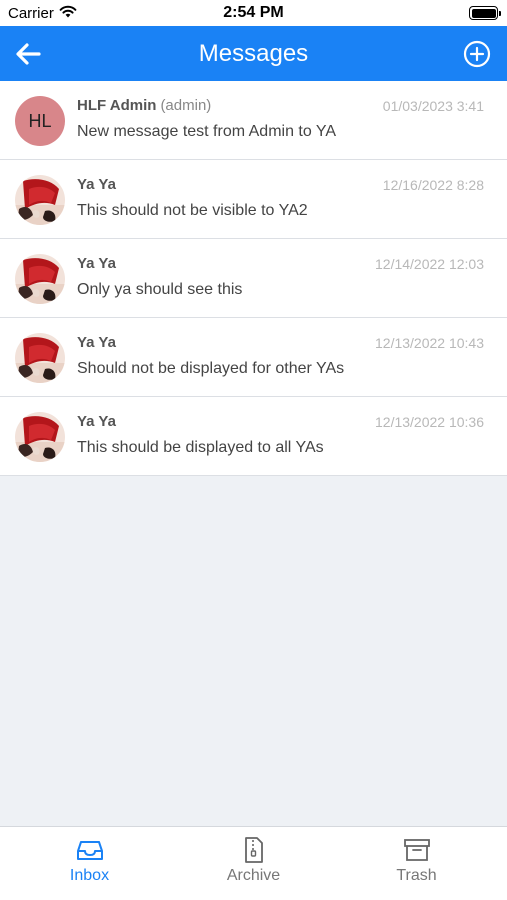 This screenshot has height=900, width=507. What do you see at coordinates (192, 210) in the screenshot?
I see `message-preview: This should not be visible to YA2` at bounding box center [192, 210].